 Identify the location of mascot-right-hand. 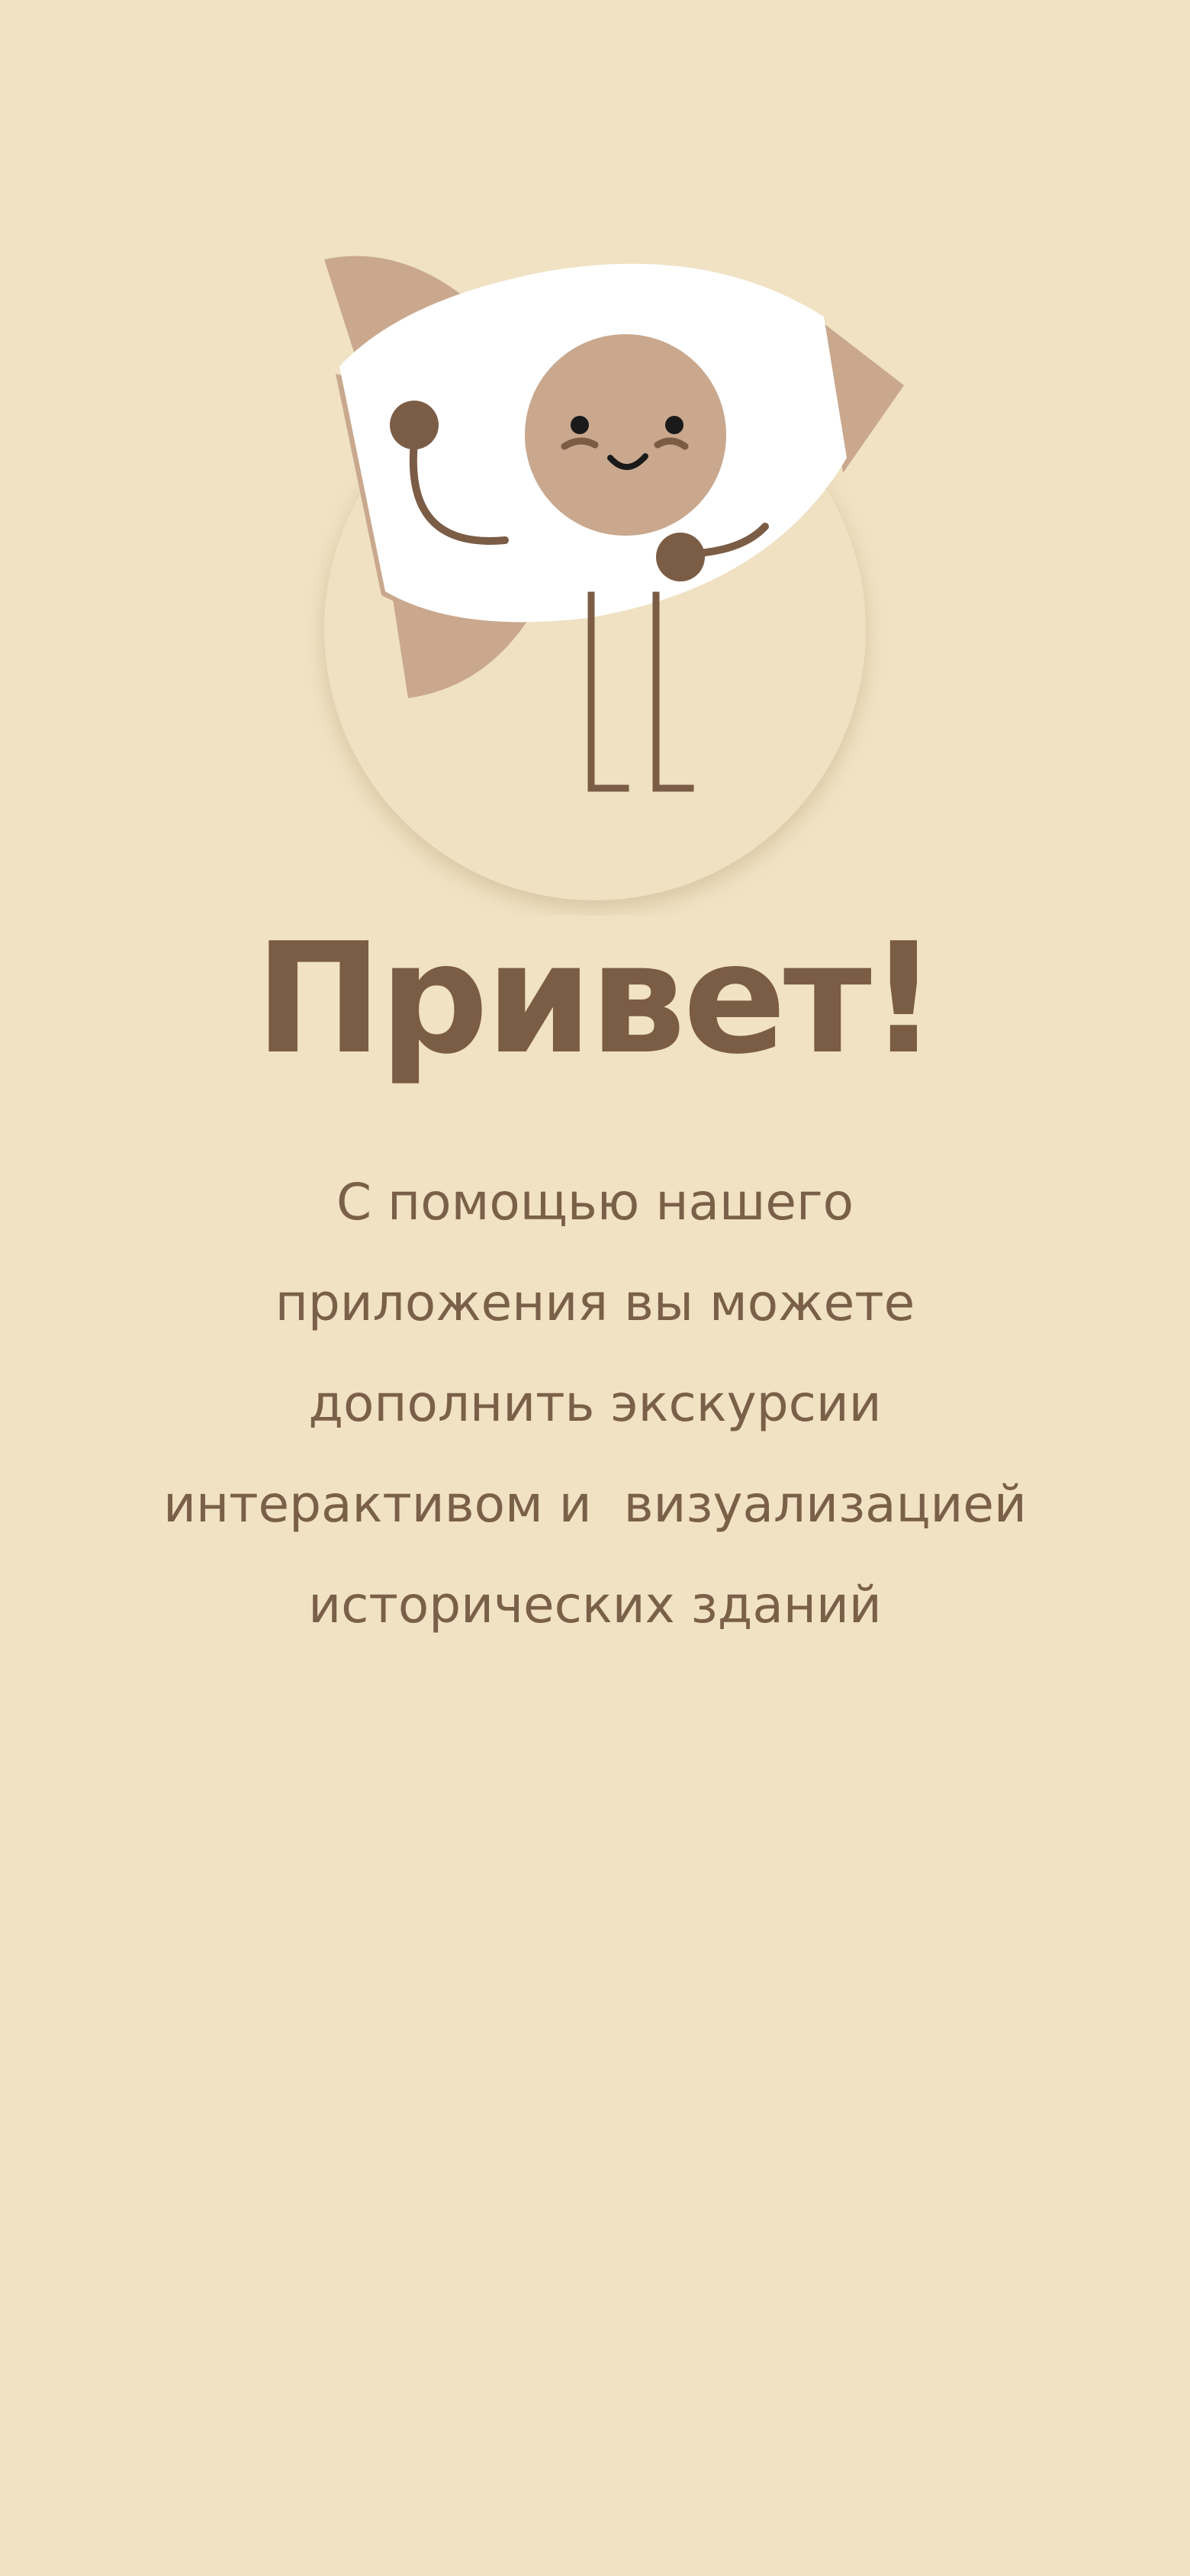
(680, 557).